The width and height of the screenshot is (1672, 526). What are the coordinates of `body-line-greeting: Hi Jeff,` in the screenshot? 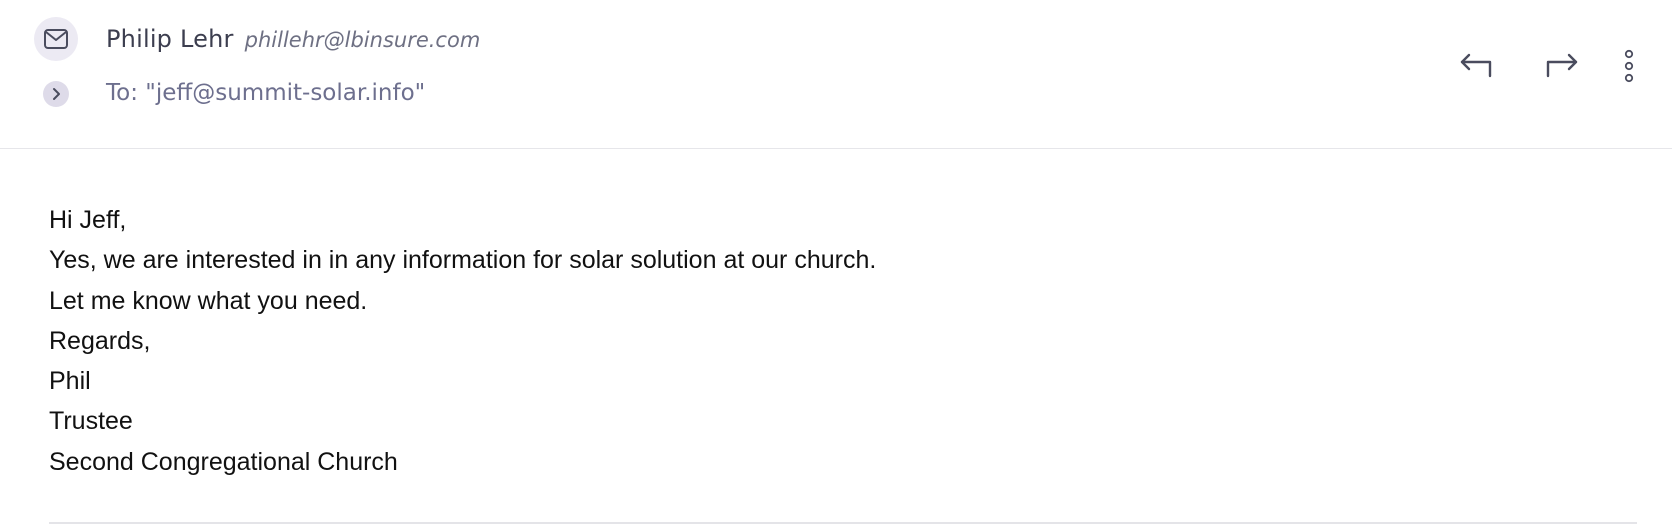 It's located at (88, 220).